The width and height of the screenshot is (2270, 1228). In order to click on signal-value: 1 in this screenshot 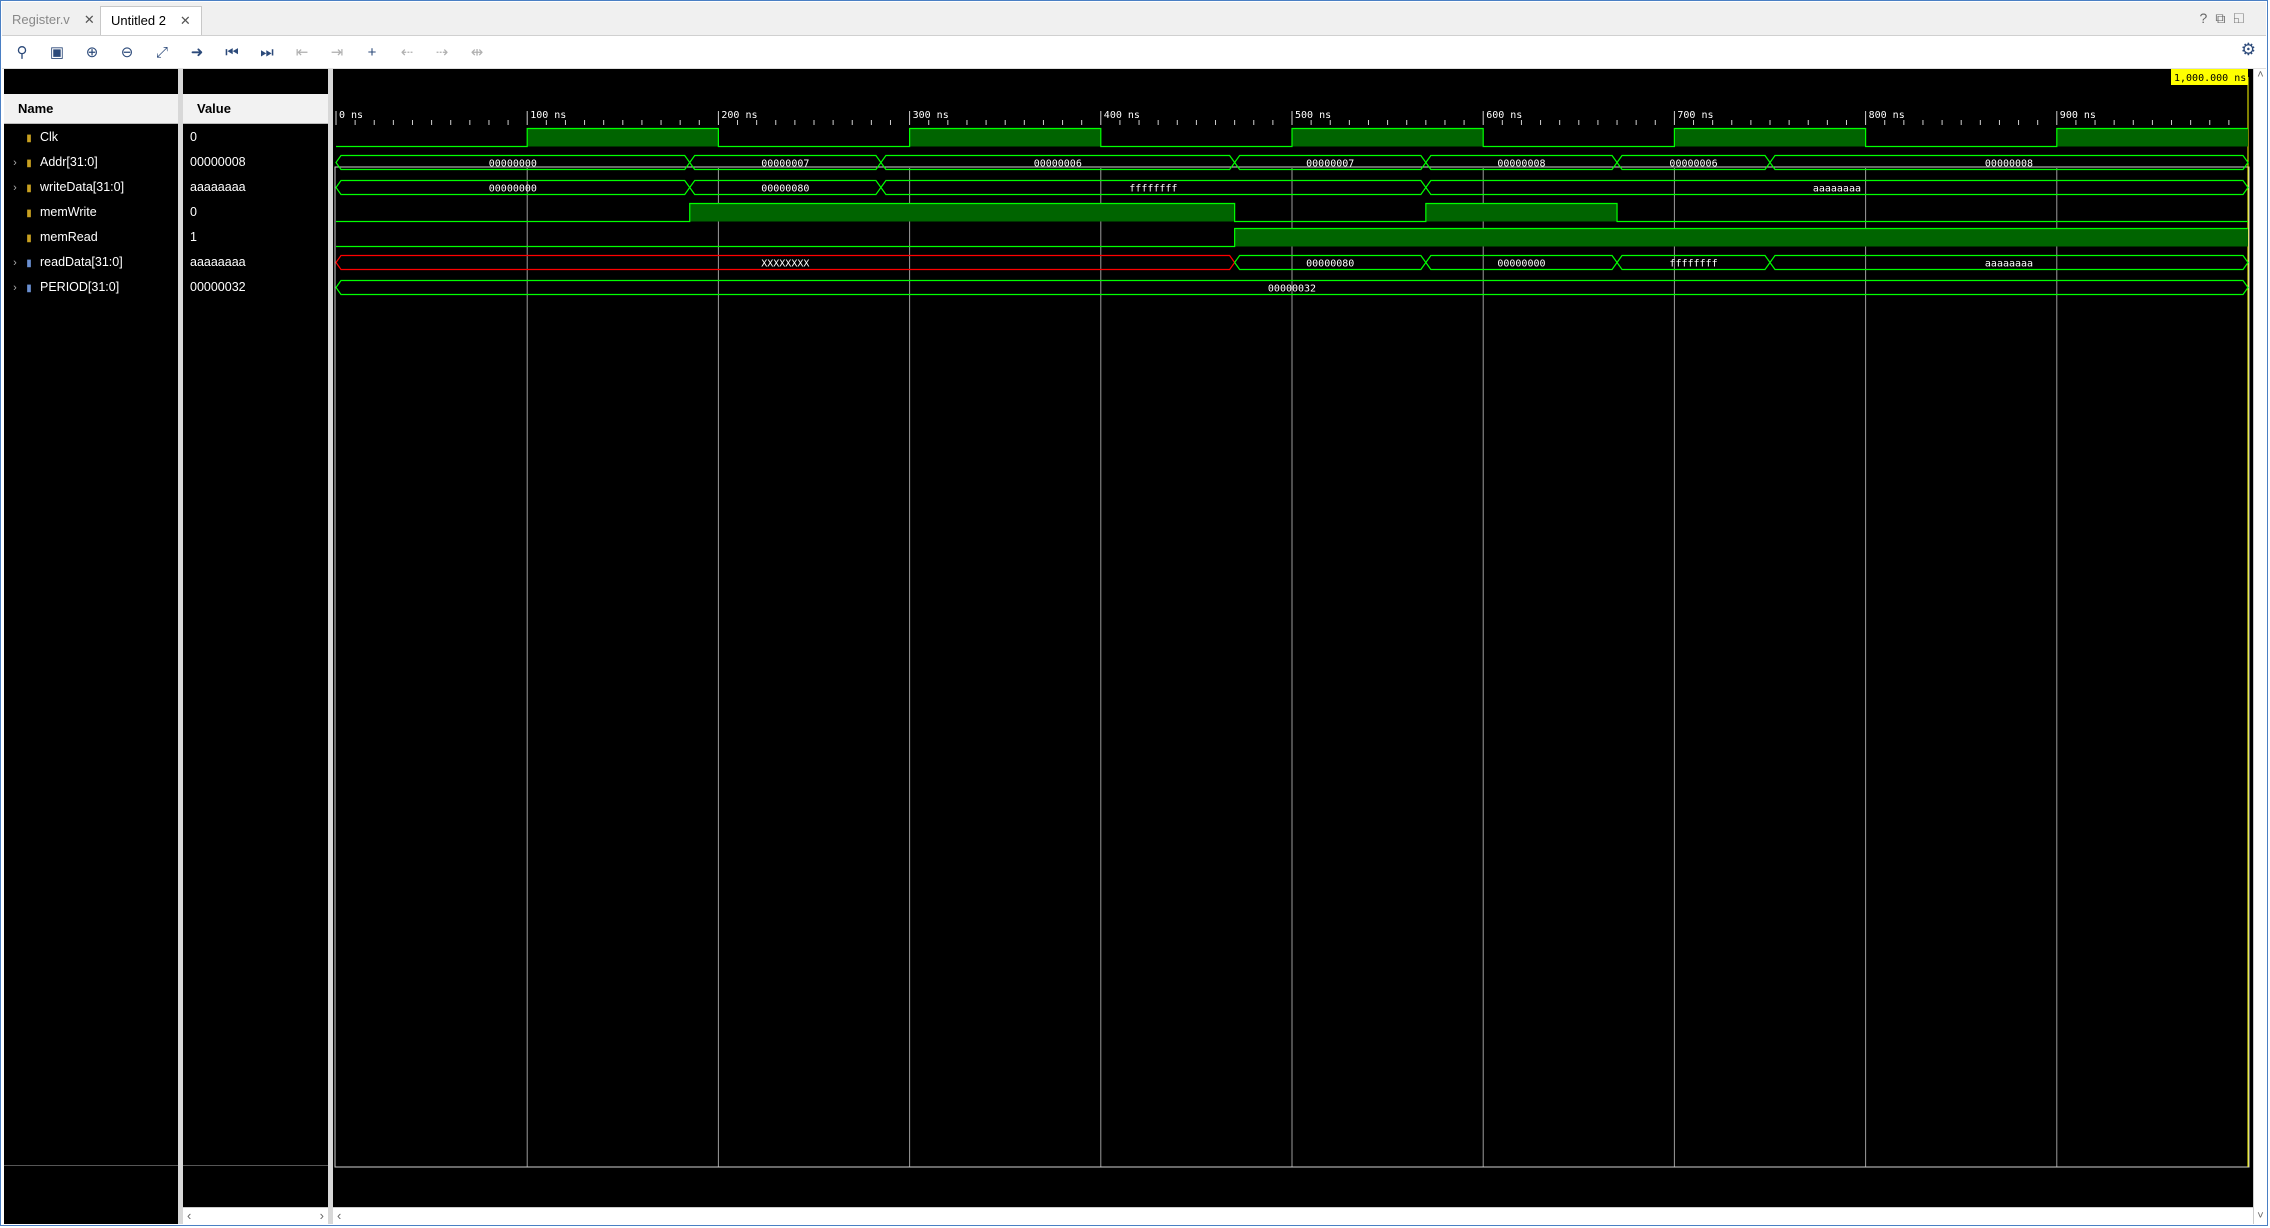, I will do `click(193, 237)`.